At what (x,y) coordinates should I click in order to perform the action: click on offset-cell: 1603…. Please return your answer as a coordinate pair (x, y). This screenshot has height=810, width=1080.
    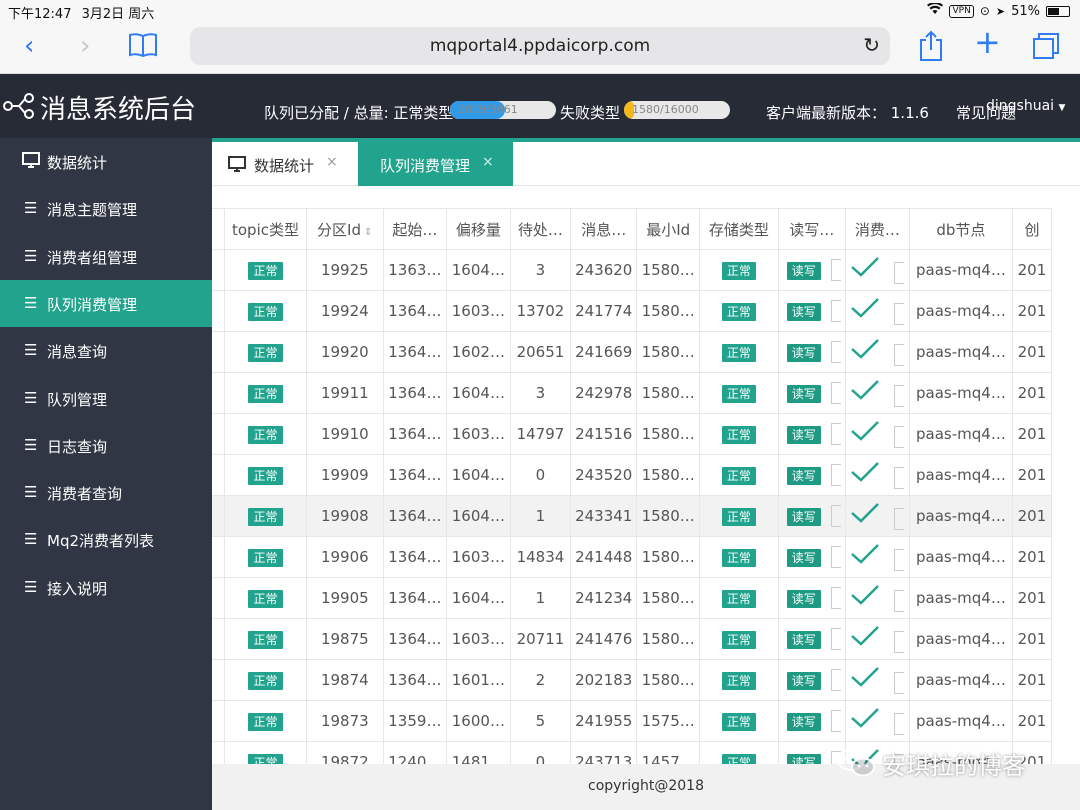
    Looking at the image, I should click on (478, 434).